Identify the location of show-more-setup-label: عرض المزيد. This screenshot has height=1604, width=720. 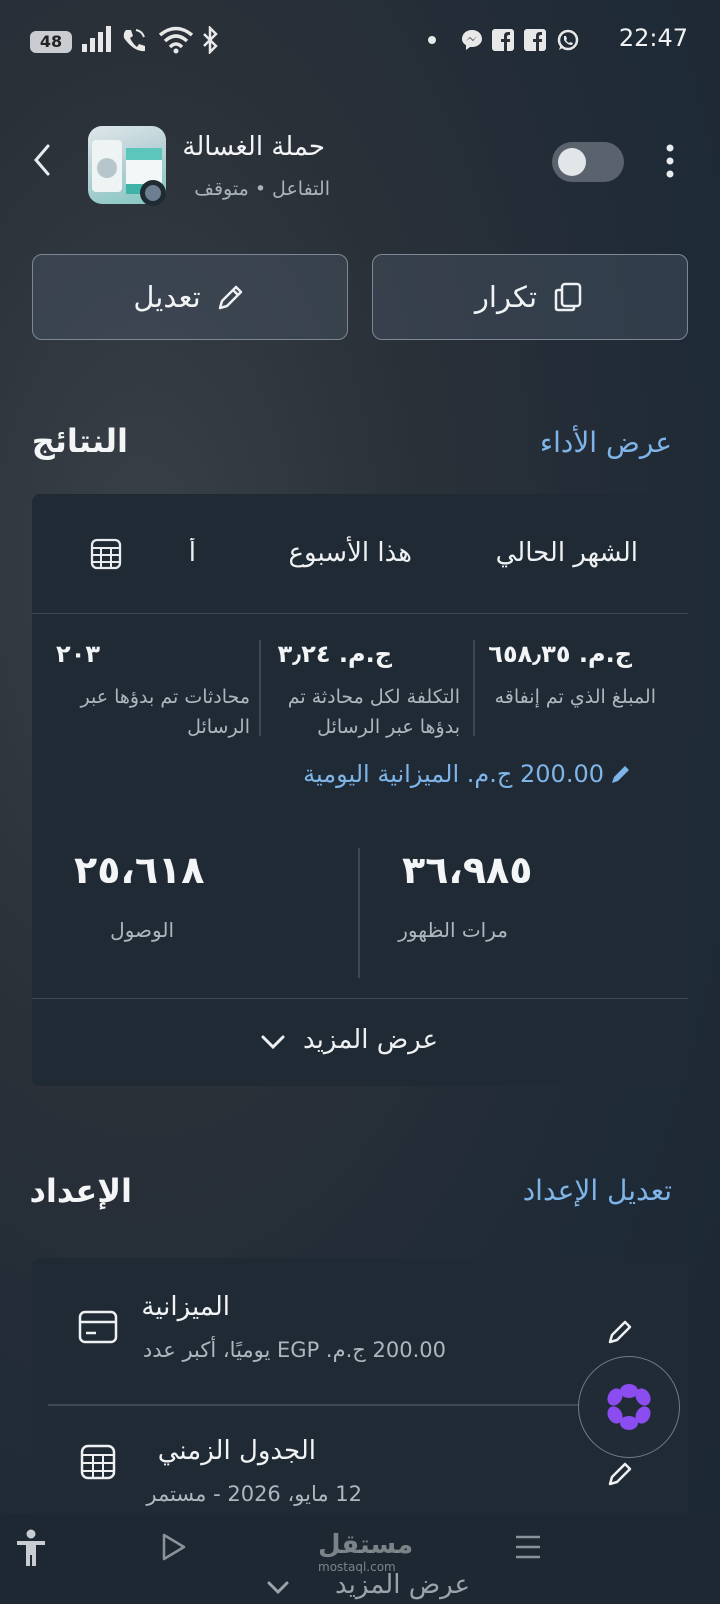
(402, 1585).